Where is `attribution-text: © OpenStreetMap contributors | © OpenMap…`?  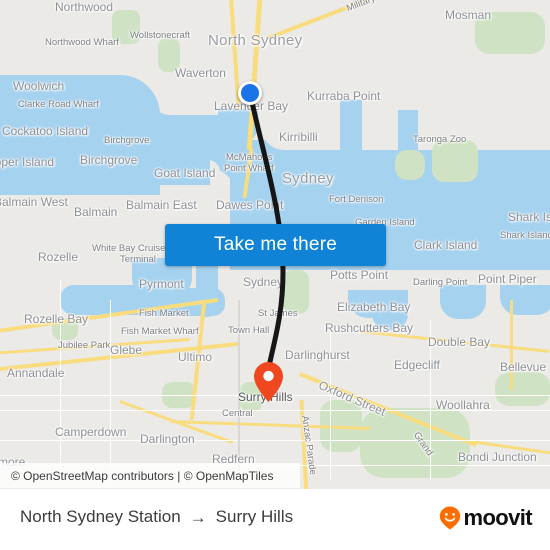
attribution-text: © OpenStreetMap contributors | © OpenMap… is located at coordinates (142, 476).